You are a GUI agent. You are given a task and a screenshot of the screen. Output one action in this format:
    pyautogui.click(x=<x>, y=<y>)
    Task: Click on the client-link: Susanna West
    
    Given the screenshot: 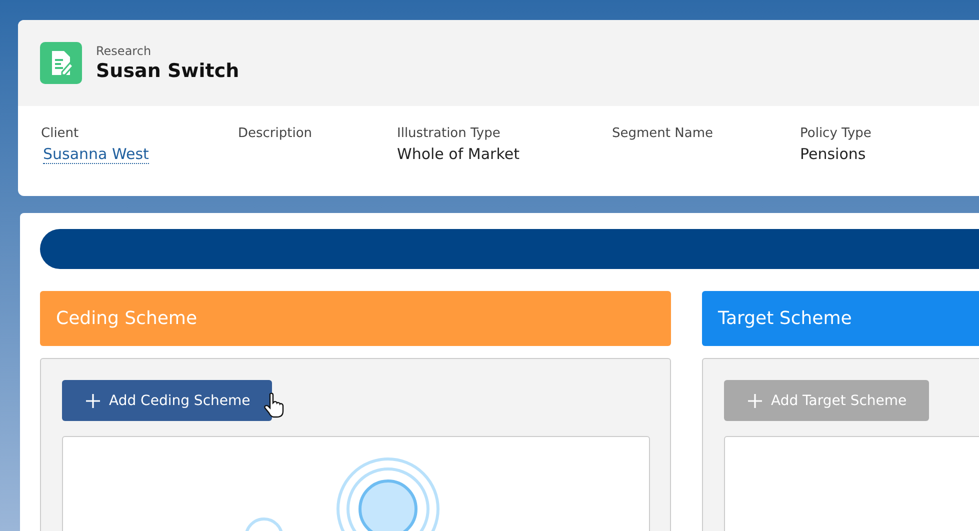 What is the action you would take?
    pyautogui.click(x=96, y=154)
    